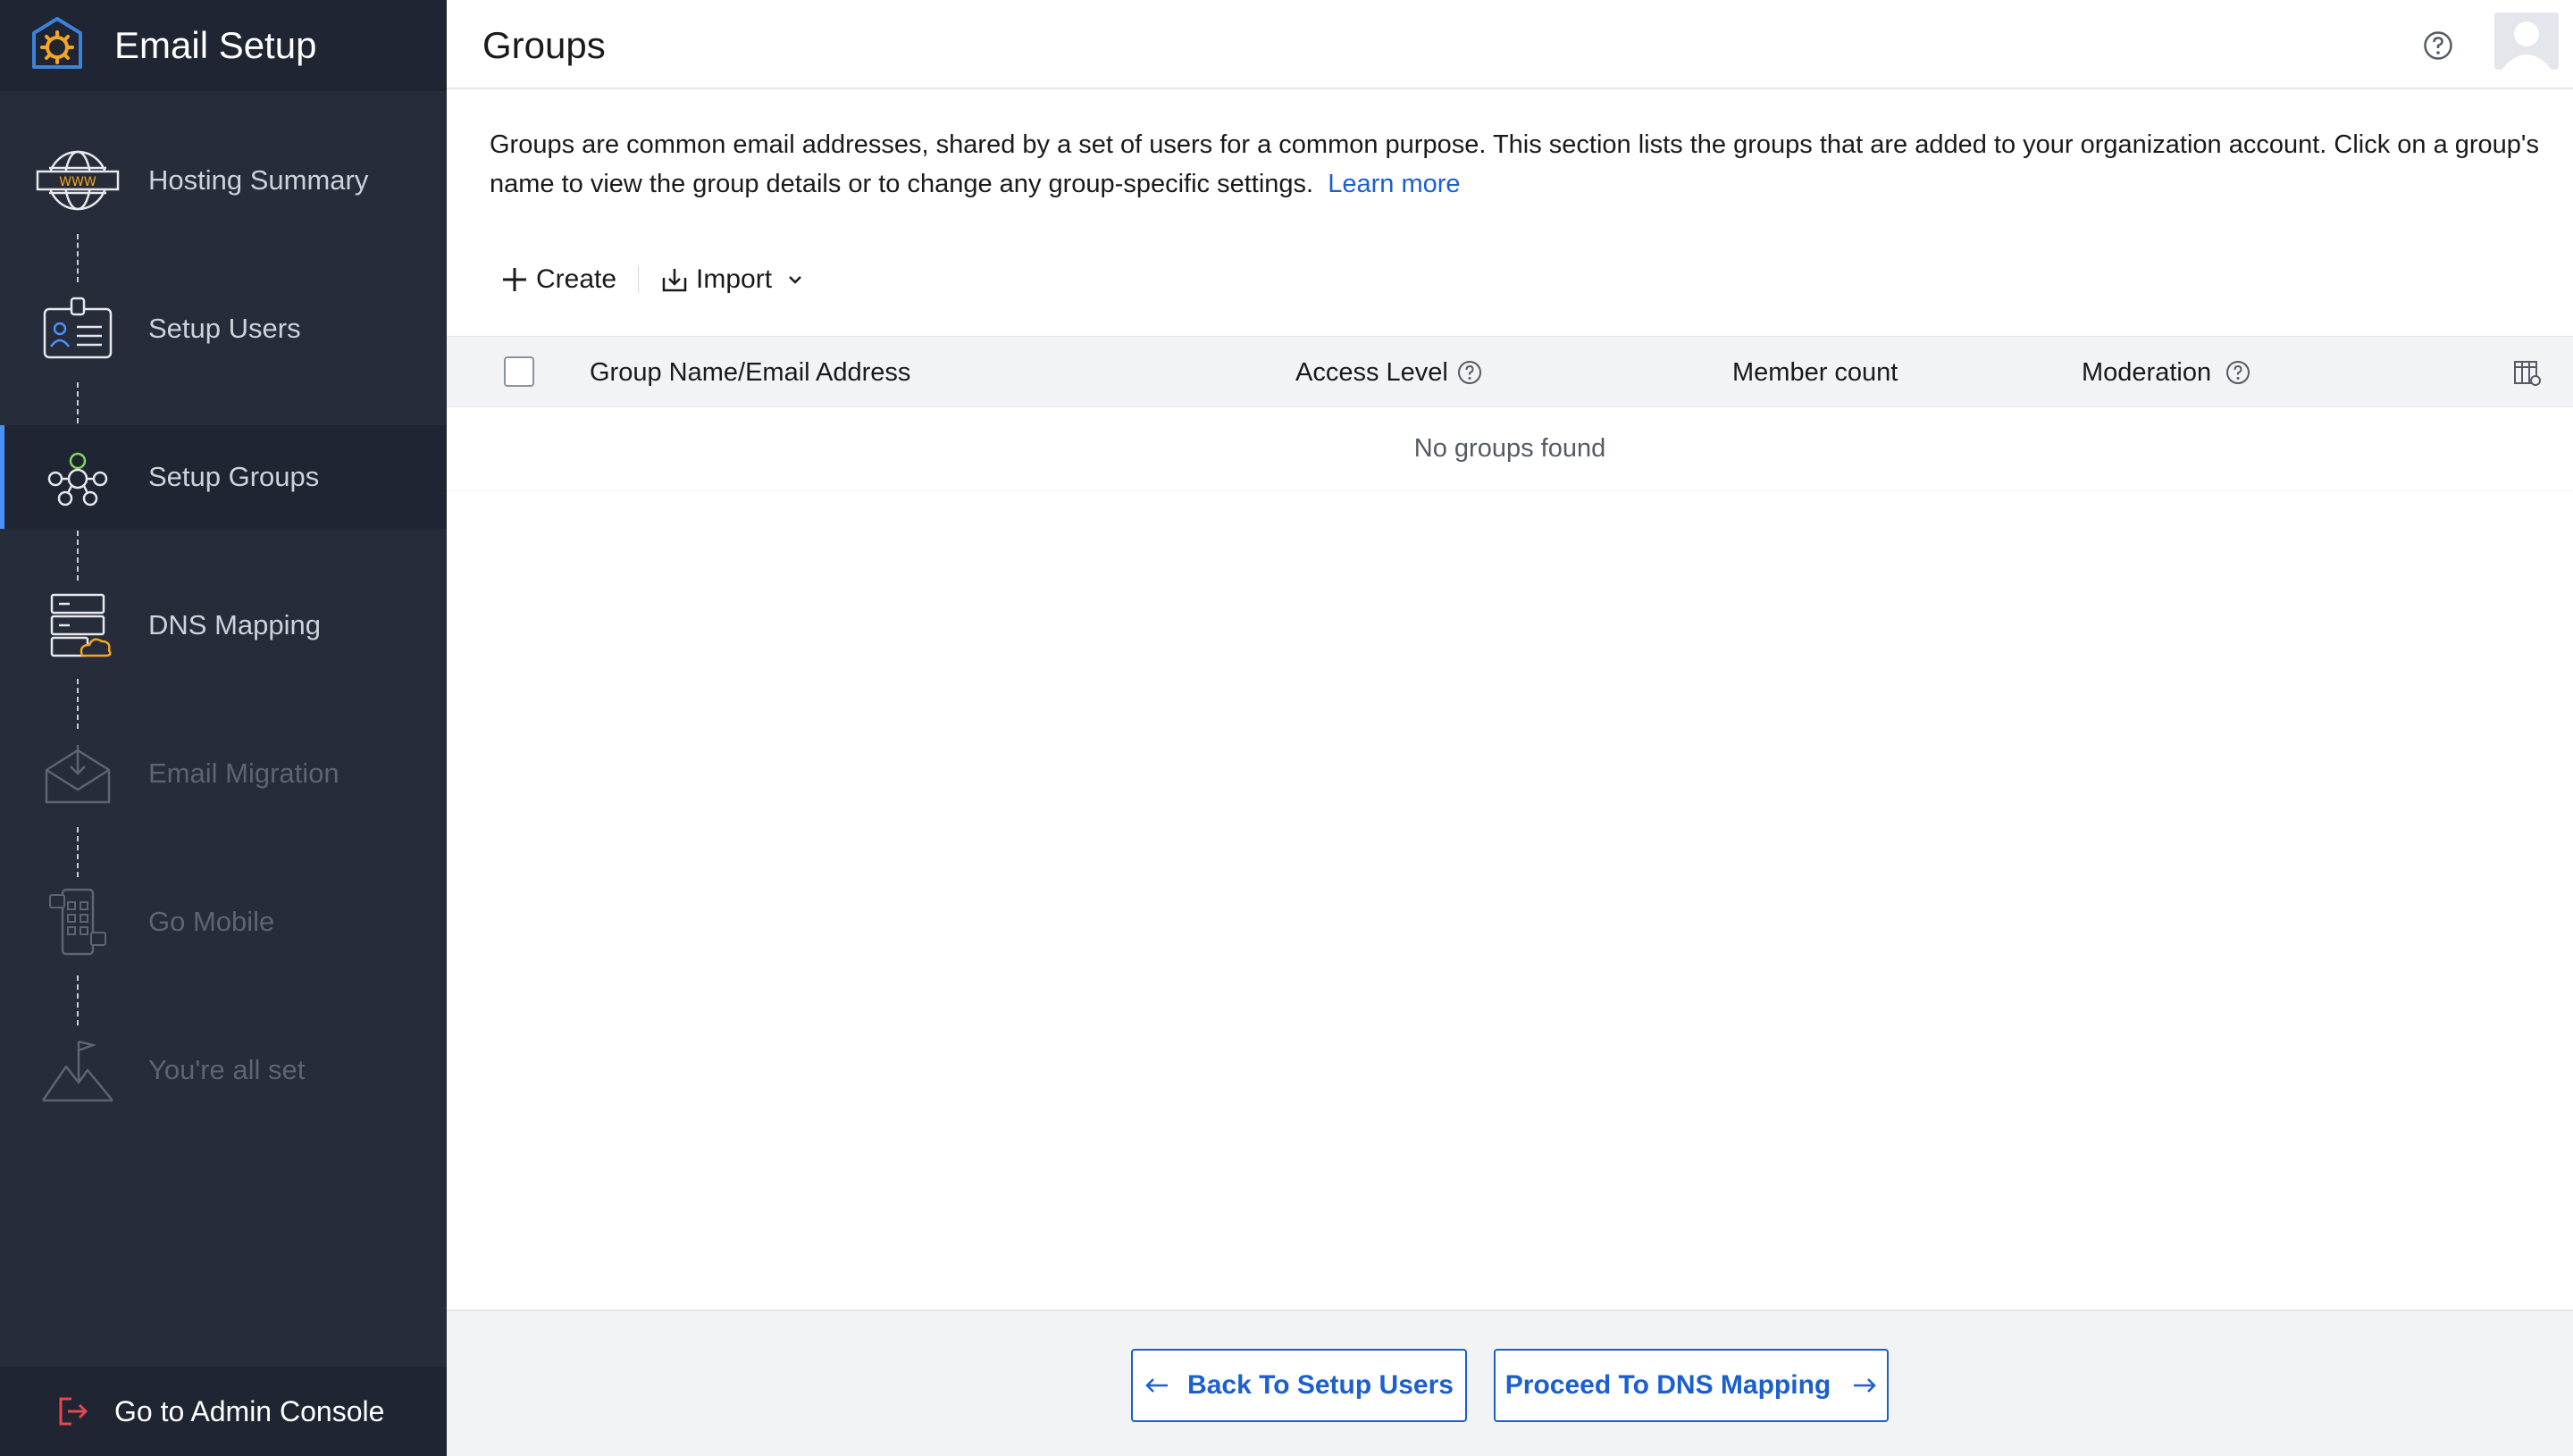 Image resolution: width=2573 pixels, height=1456 pixels. Describe the element at coordinates (1667, 1385) in the screenshot. I see `proceed-button-label: Proceed To DNS Mapping` at that location.